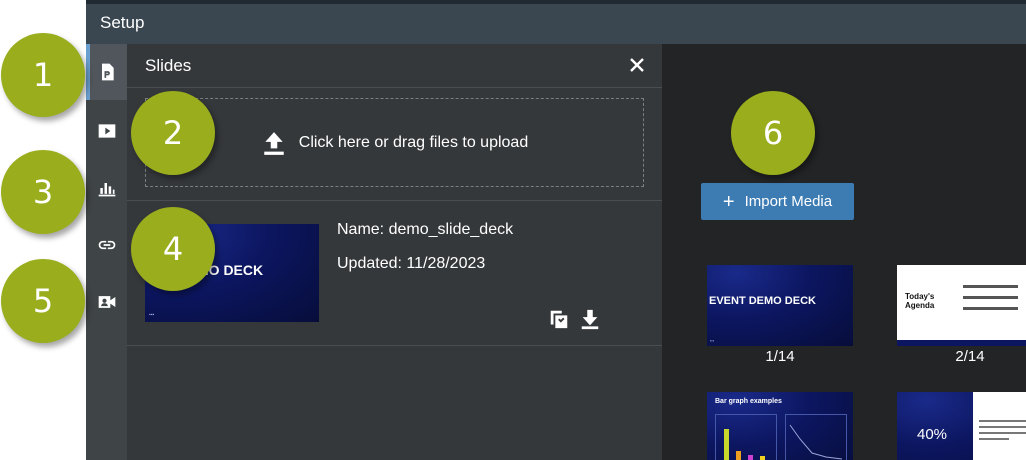 The width and height of the screenshot is (1026, 460). What do you see at coordinates (152, 315) in the screenshot?
I see `deck-thumbnail-footer: ▪▪▪` at bounding box center [152, 315].